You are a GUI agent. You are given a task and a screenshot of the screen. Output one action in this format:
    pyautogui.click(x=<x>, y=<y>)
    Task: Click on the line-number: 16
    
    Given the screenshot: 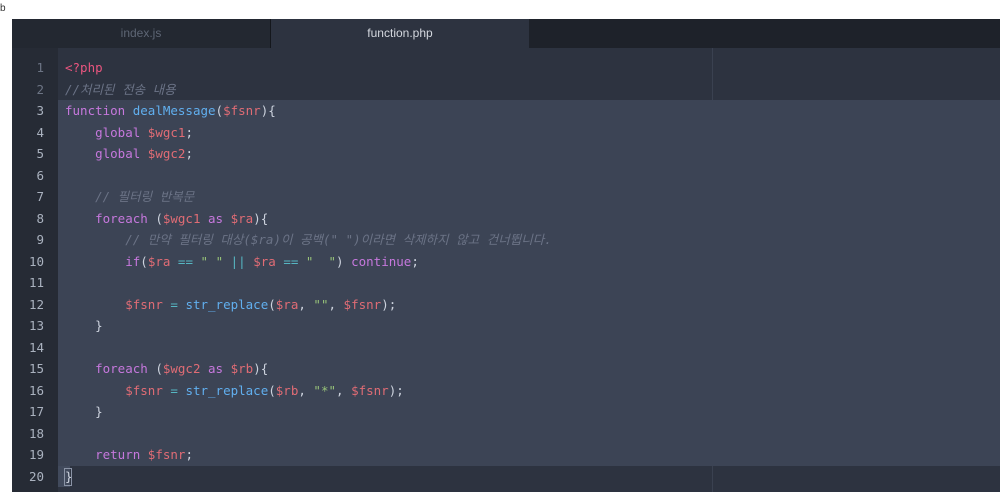 What is the action you would take?
    pyautogui.click(x=36, y=390)
    